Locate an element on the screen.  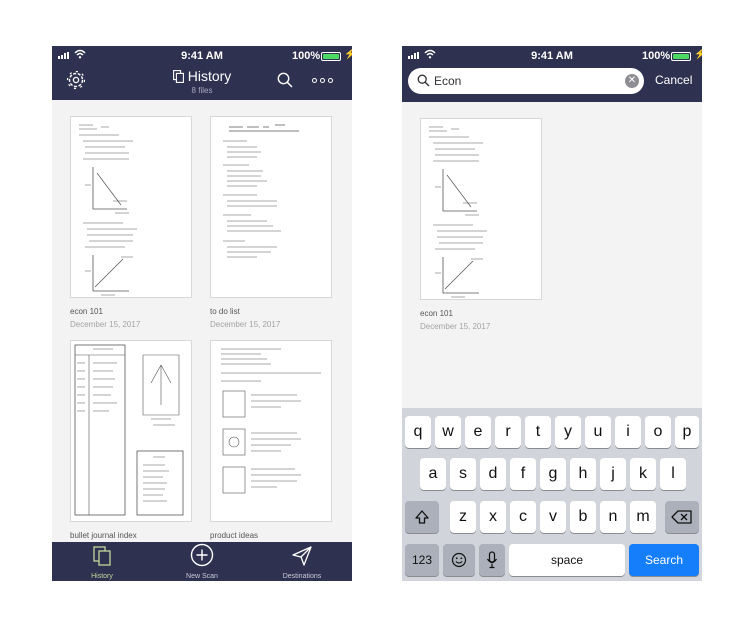
key-g: g is located at coordinates (553, 474).